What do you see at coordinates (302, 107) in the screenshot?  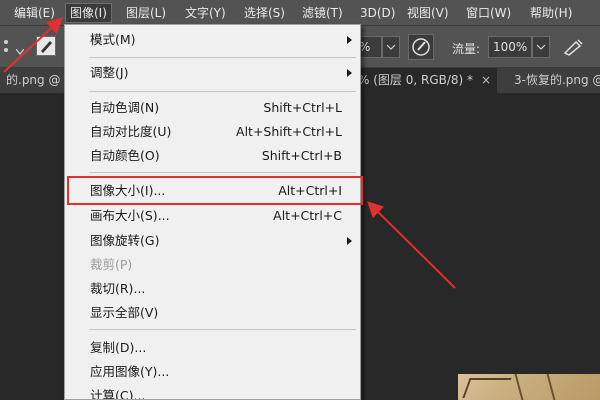 I see `menu-item-shortcut: Shift+Ctrl+L` at bounding box center [302, 107].